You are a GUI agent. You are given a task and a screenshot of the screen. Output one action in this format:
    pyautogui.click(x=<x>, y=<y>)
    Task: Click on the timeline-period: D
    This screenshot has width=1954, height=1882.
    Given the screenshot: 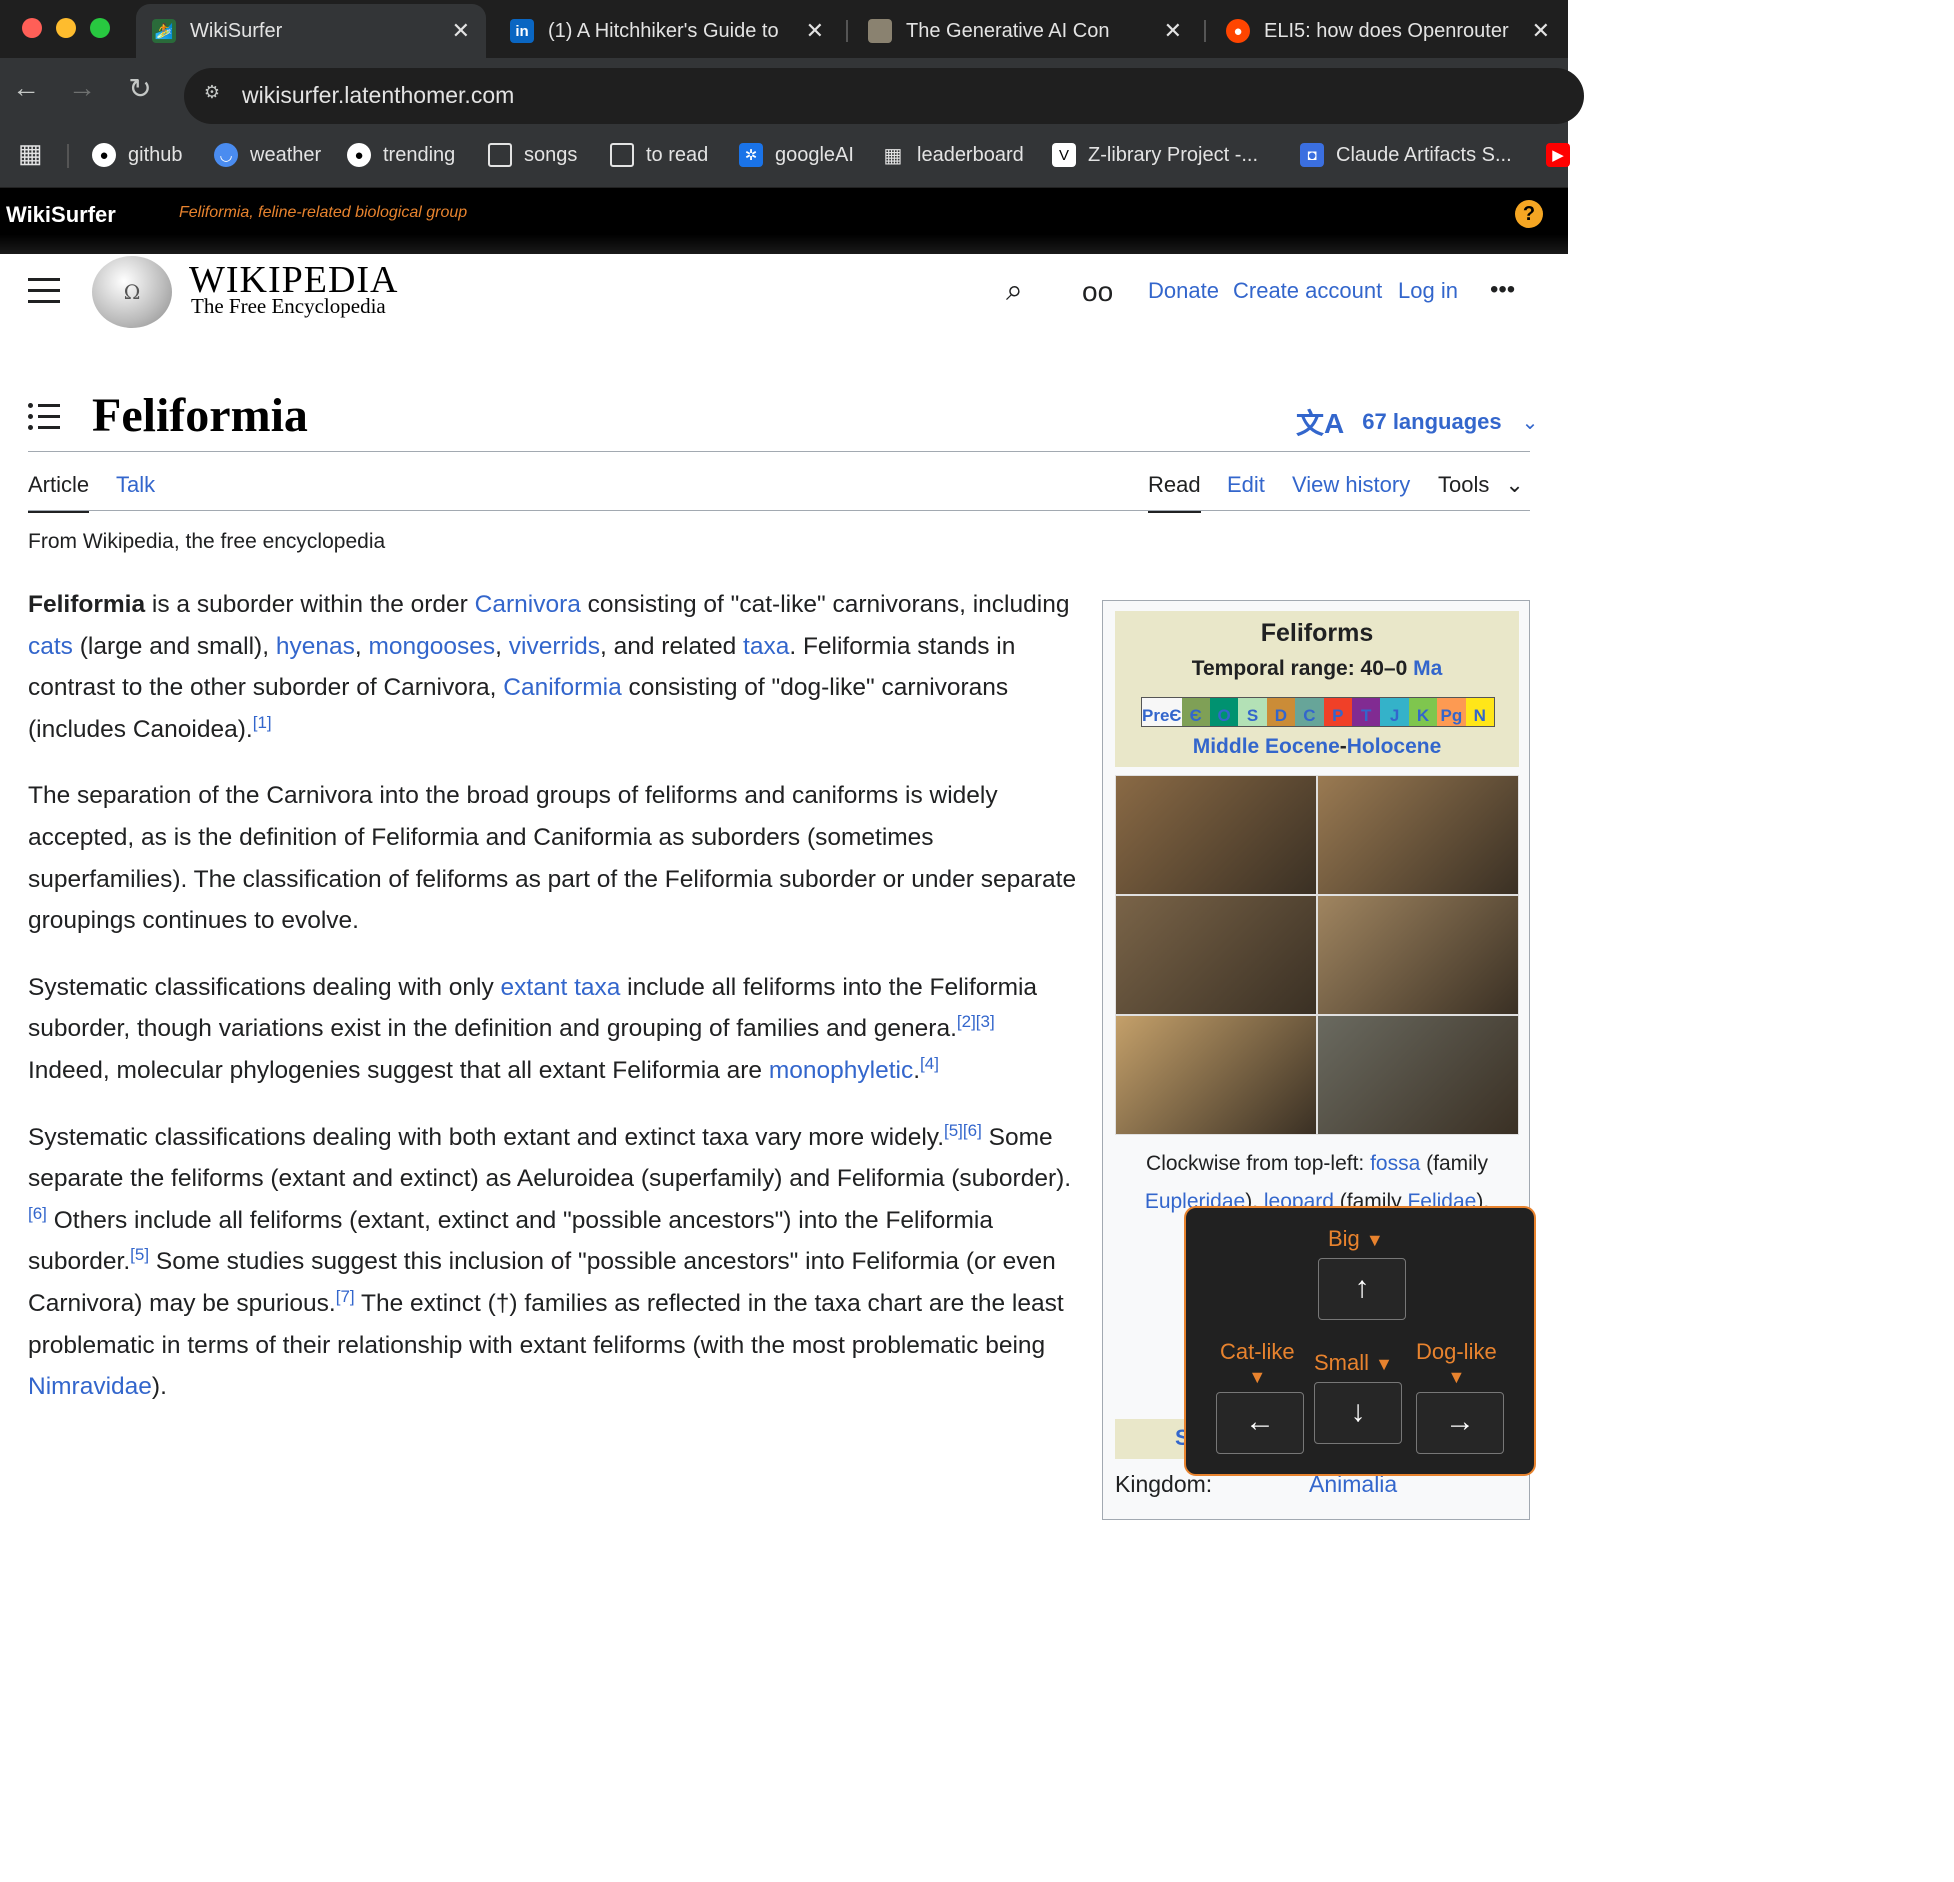 What is the action you would take?
    pyautogui.click(x=1281, y=712)
    